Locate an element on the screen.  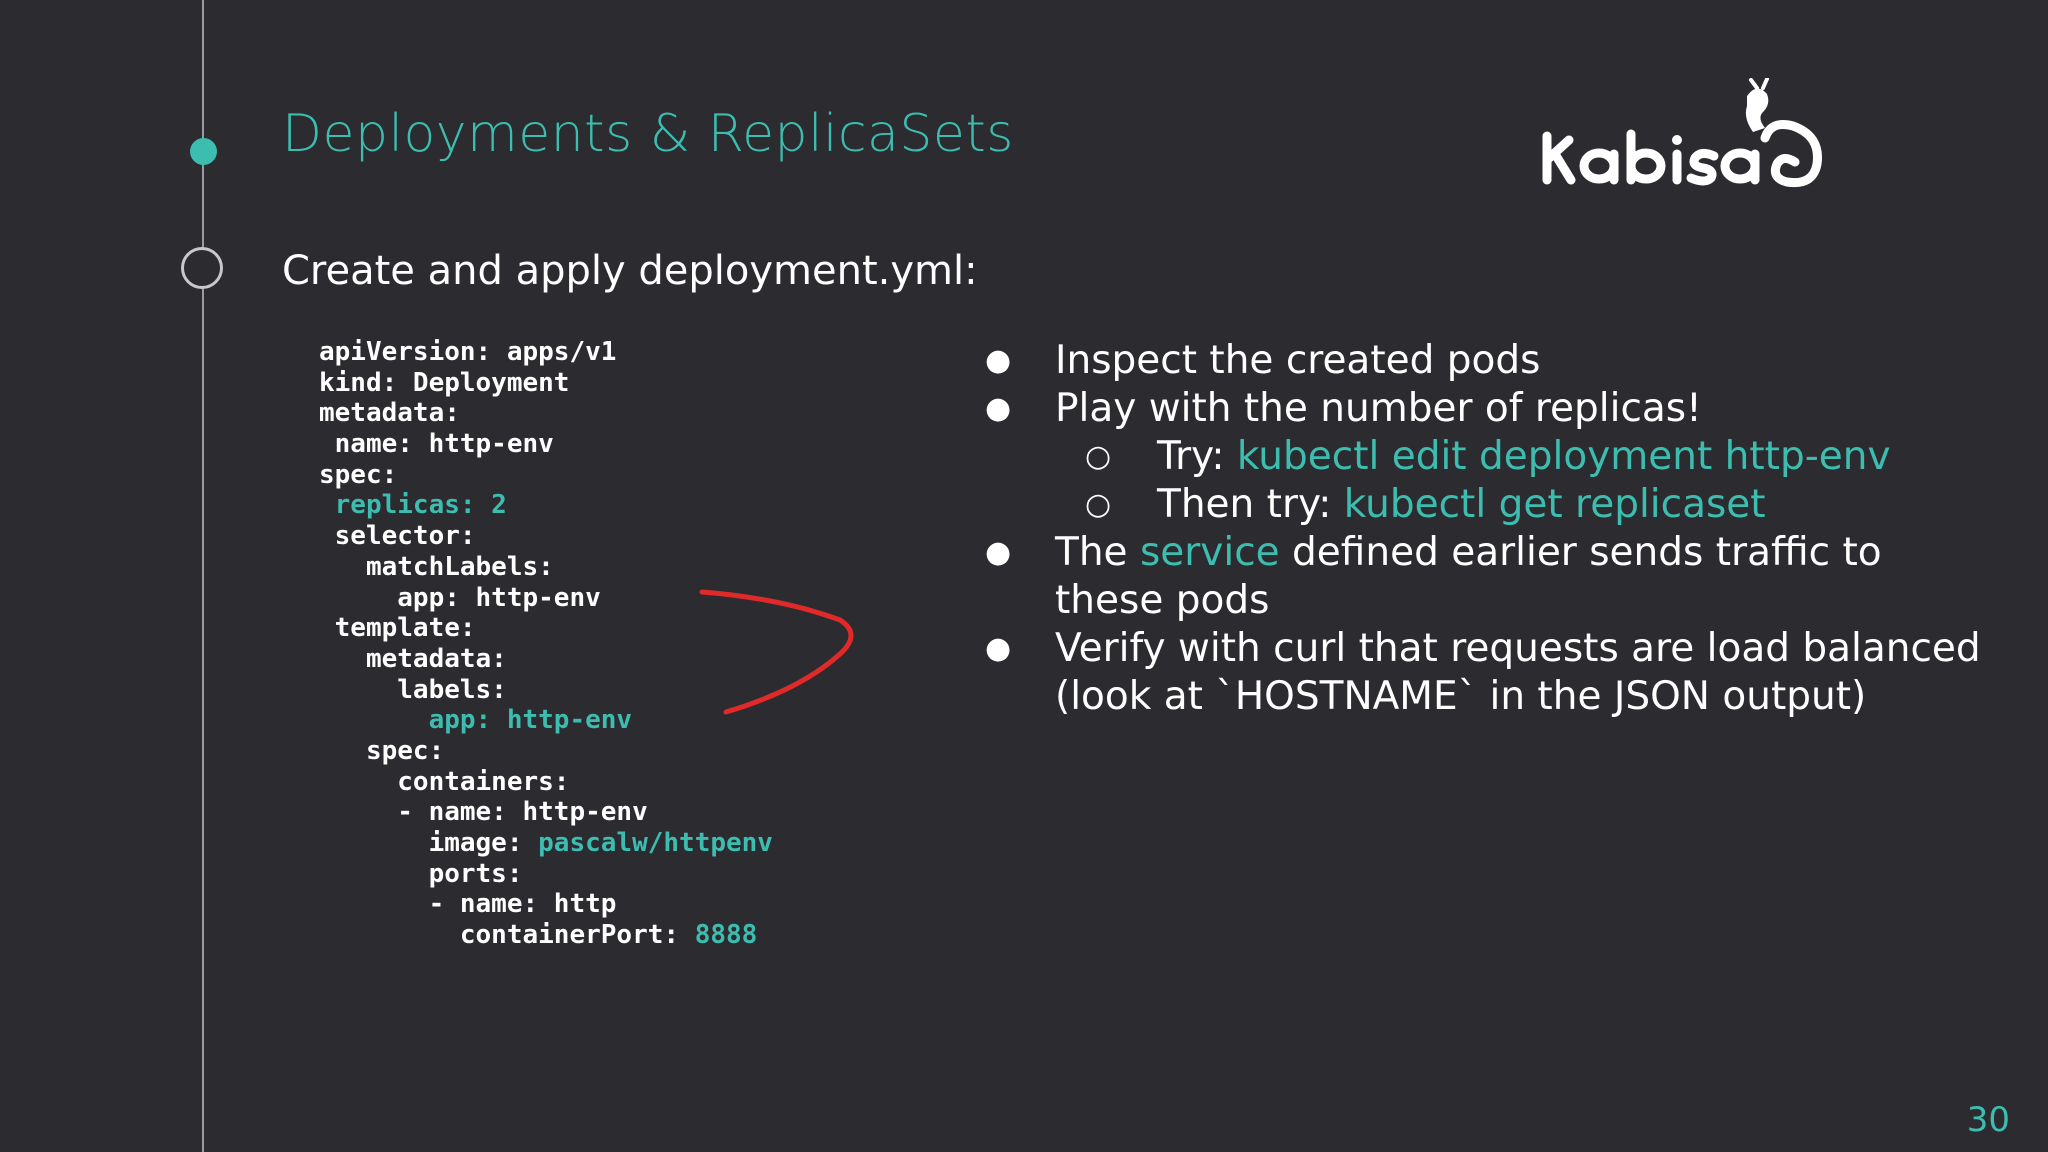
timeline-dot-filled is located at coordinates (203, 151).